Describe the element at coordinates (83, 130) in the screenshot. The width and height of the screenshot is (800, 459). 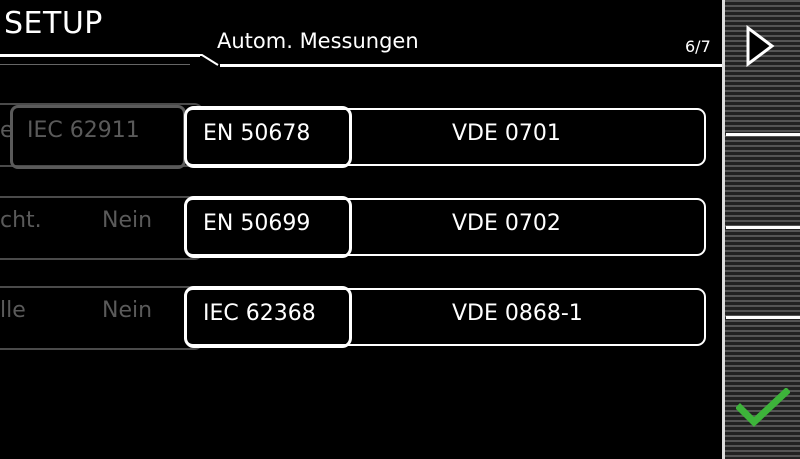
I see `background-row-value: IEC 62911` at that location.